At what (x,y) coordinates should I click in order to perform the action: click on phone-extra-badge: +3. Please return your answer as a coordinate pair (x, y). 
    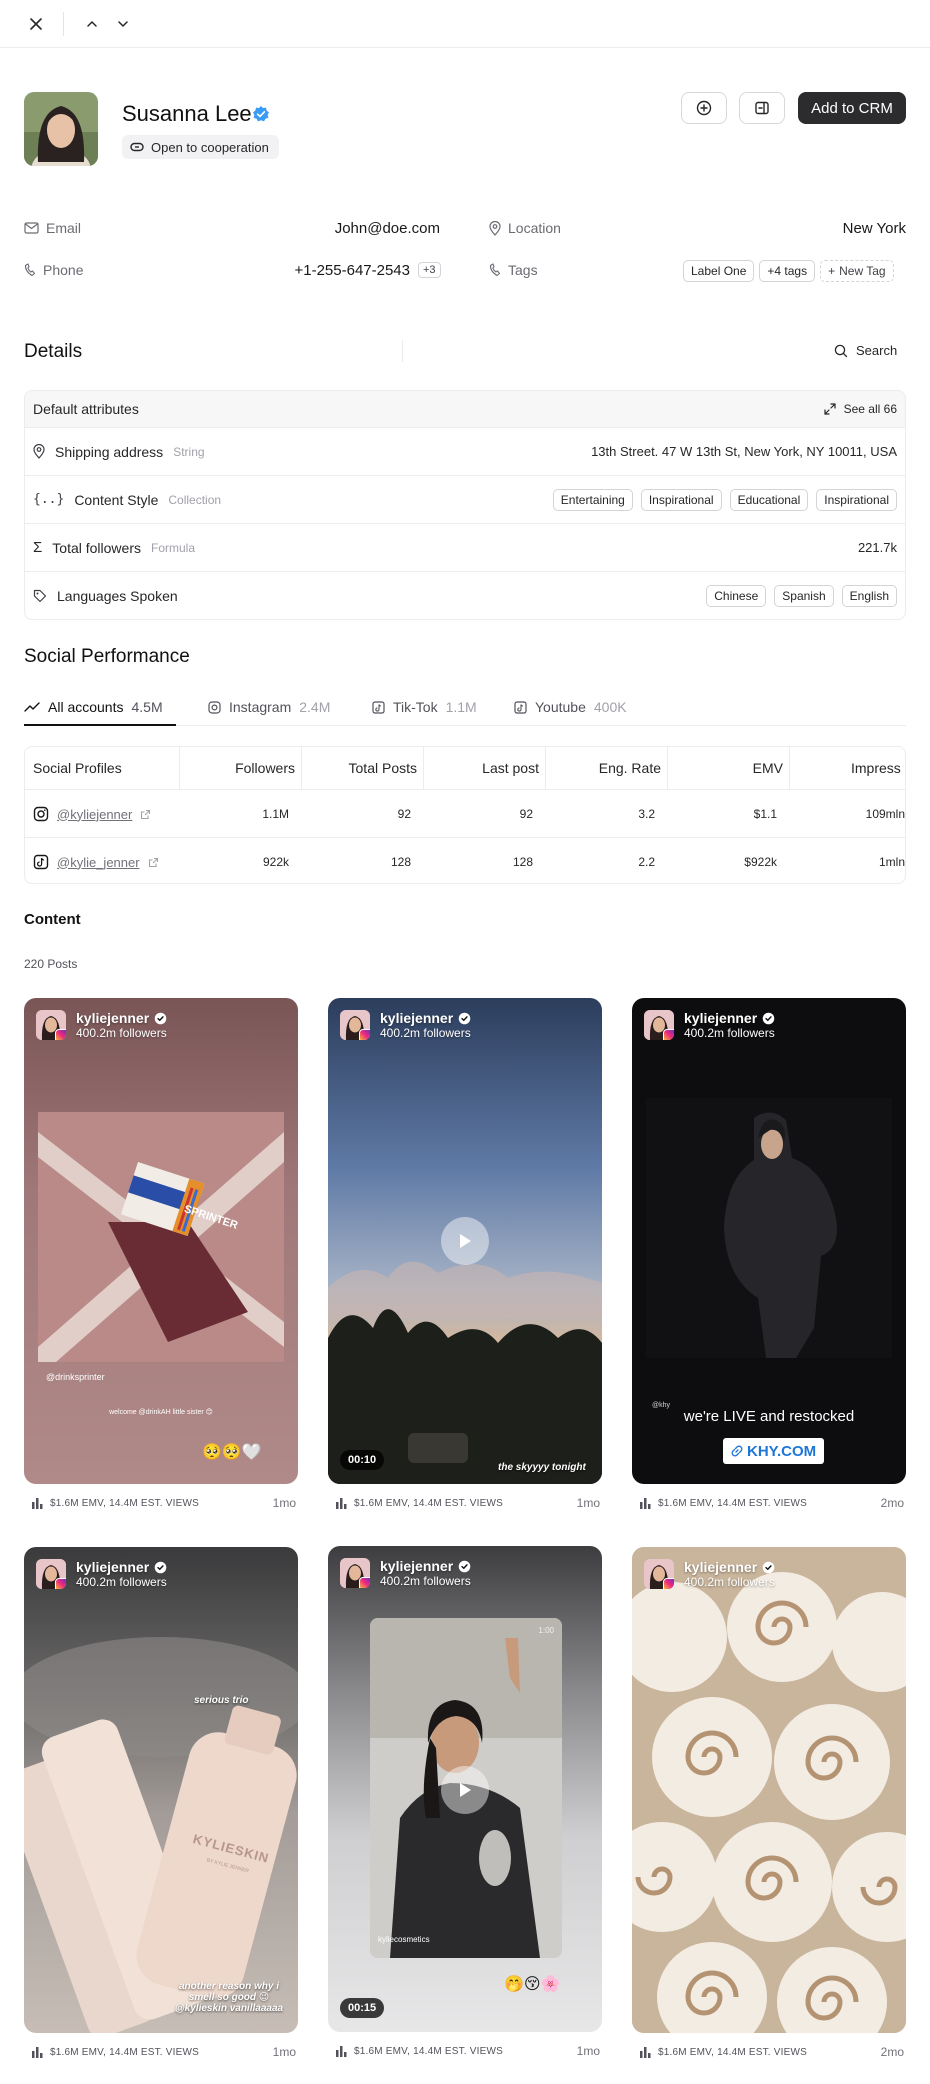
    Looking at the image, I should click on (429, 270).